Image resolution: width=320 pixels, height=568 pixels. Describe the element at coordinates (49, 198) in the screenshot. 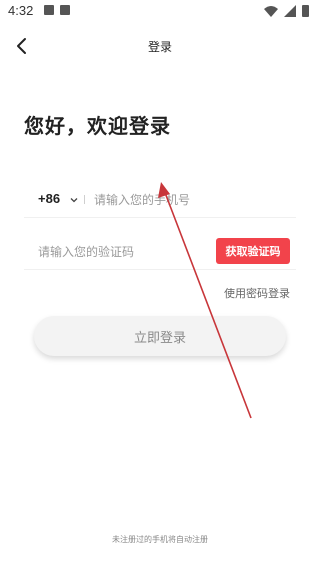

I see `country-code-select: +86` at that location.